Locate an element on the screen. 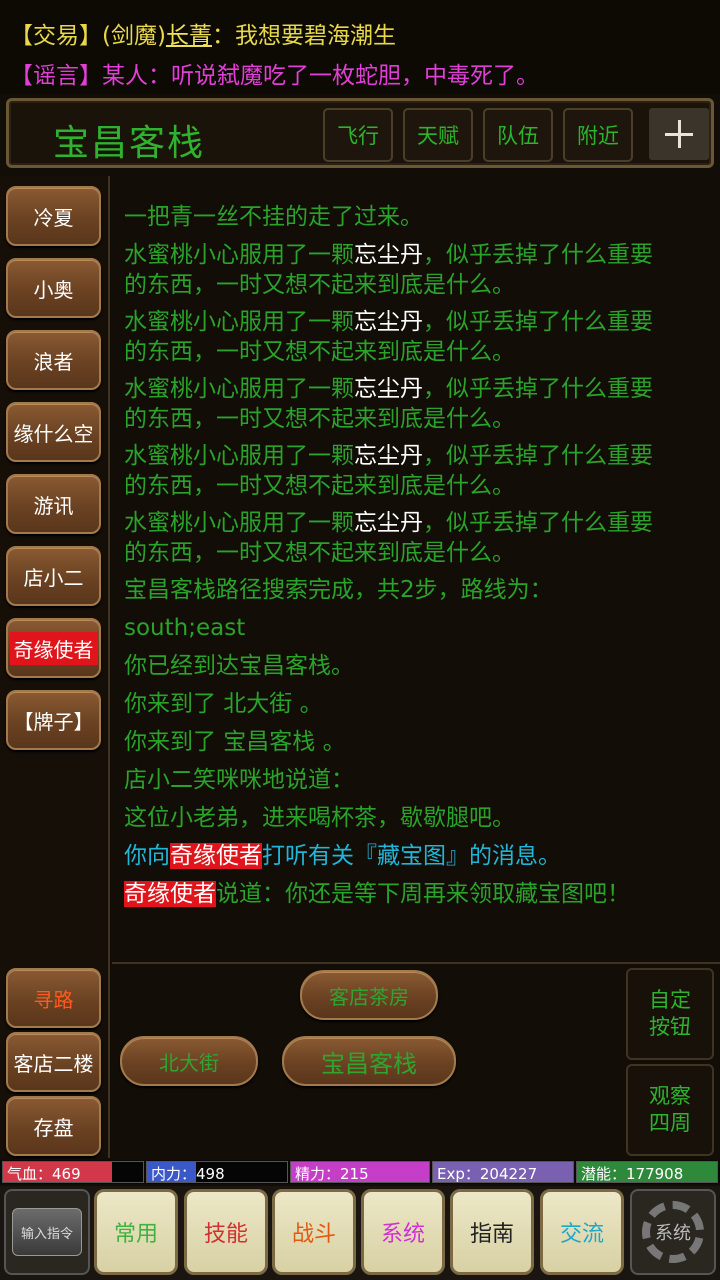  tab-chat: 交流 is located at coordinates (582, 1232).